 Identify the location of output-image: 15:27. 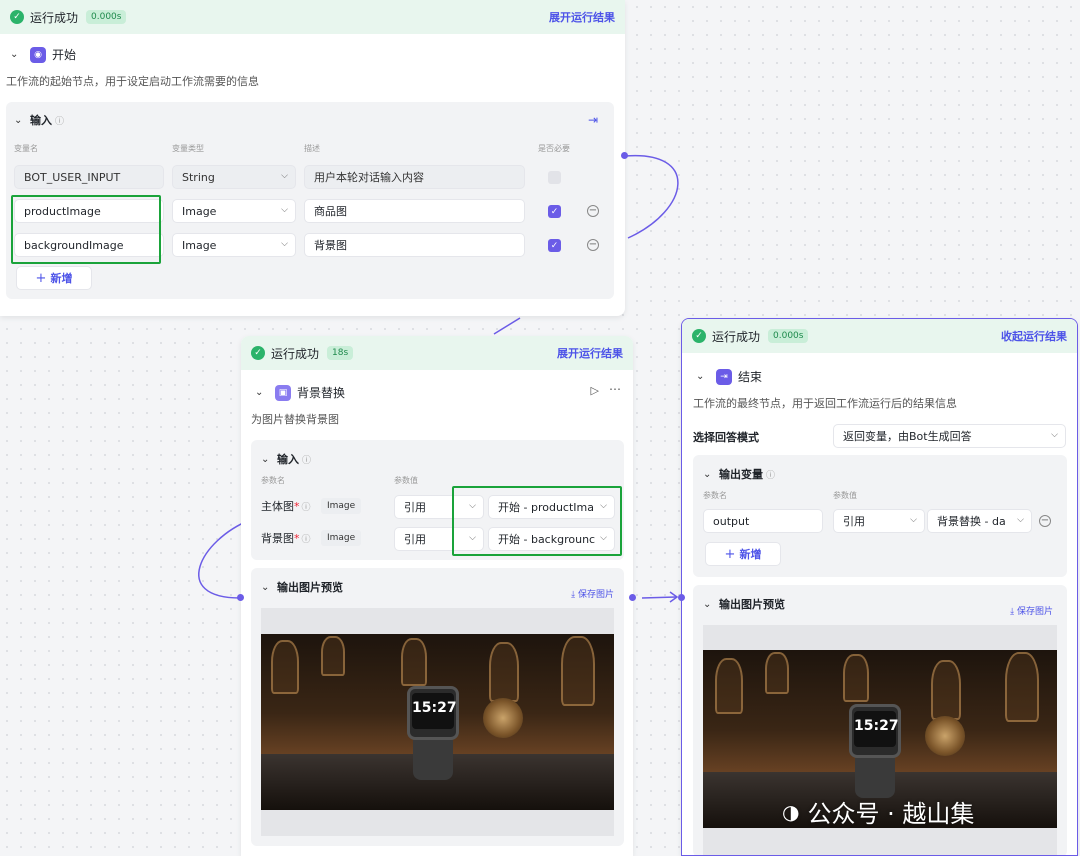
(437, 722).